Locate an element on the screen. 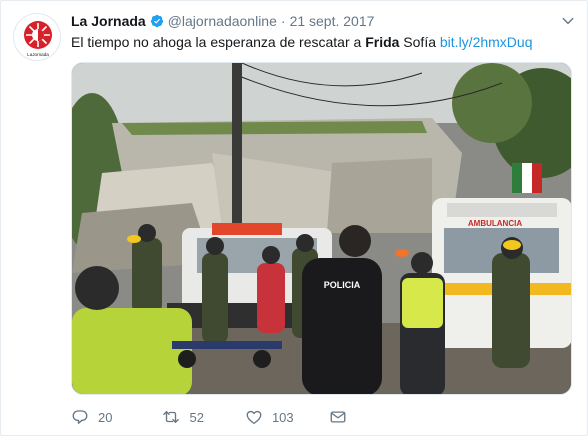 This screenshot has height=436, width=588. handle: @lajornadaonline is located at coordinates (222, 21).